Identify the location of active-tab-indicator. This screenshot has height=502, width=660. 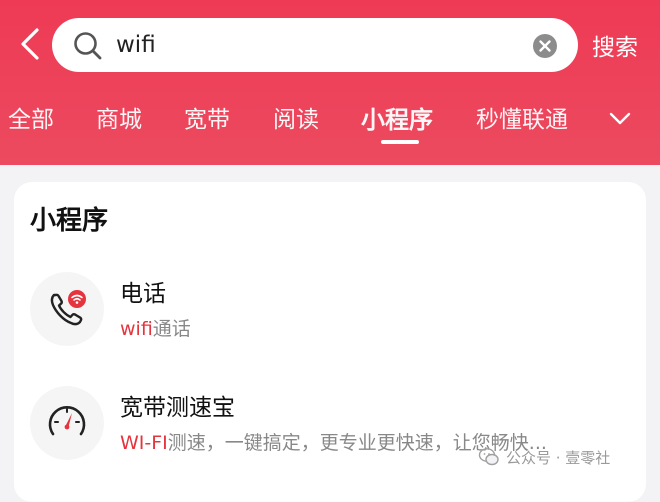
(400, 142).